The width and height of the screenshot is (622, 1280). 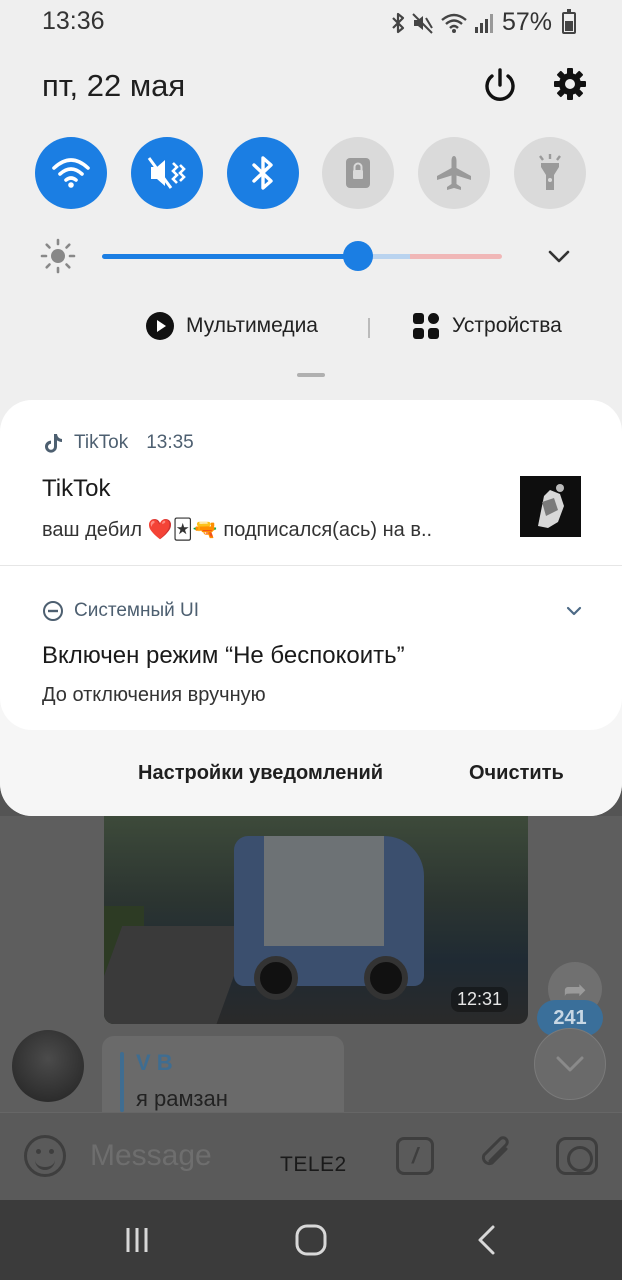 I want to click on airplane-mode-toggle, so click(x=454, y=173).